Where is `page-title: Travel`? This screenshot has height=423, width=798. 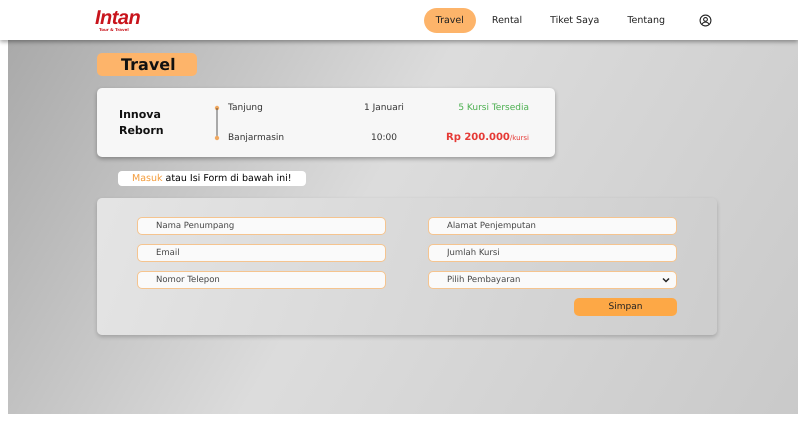
page-title: Travel is located at coordinates (147, 64).